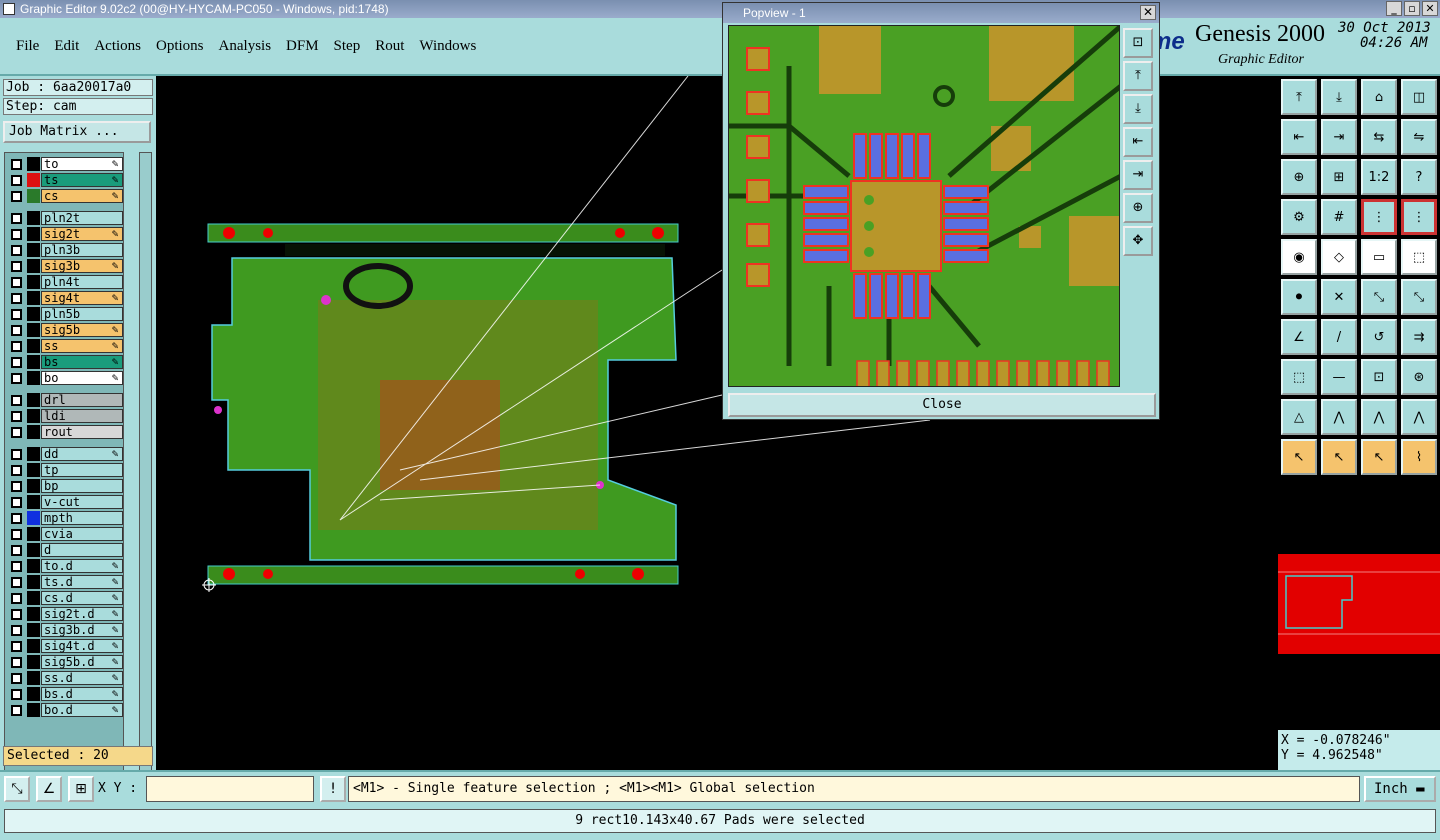 The width and height of the screenshot is (1440, 840). What do you see at coordinates (64, 346) in the screenshot?
I see `layer-row-ss: ss ✎` at bounding box center [64, 346].